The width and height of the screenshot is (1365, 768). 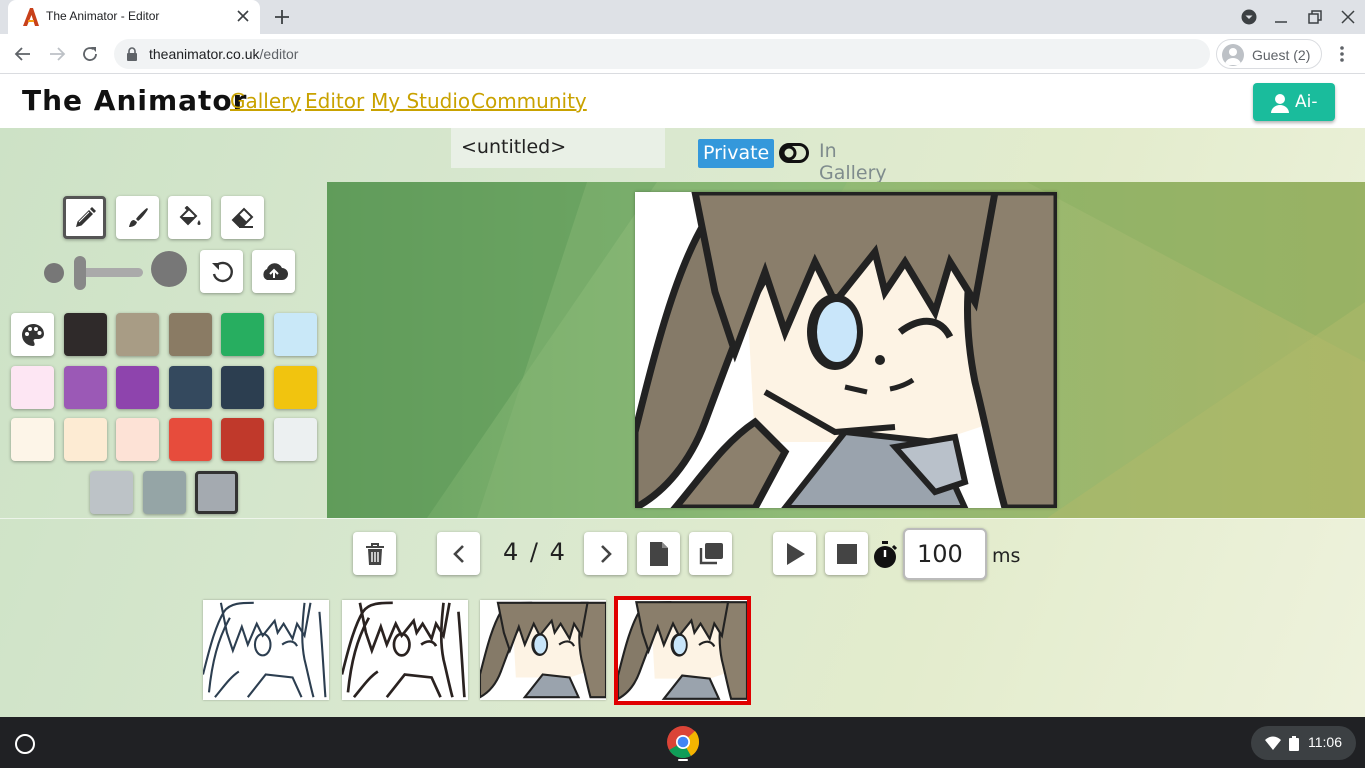 I want to click on brush-tool-button, so click(x=137, y=217).